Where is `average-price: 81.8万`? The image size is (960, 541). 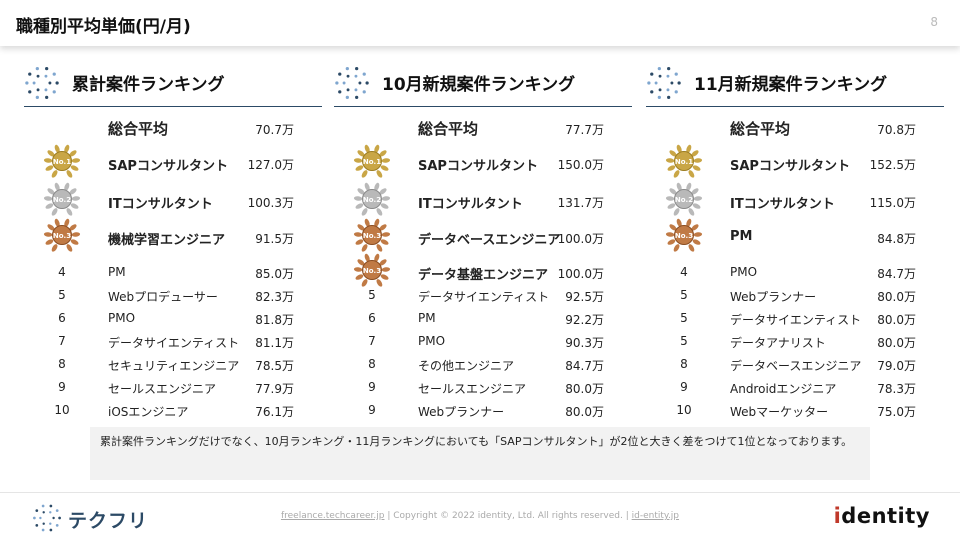
average-price: 81.8万 is located at coordinates (274, 320).